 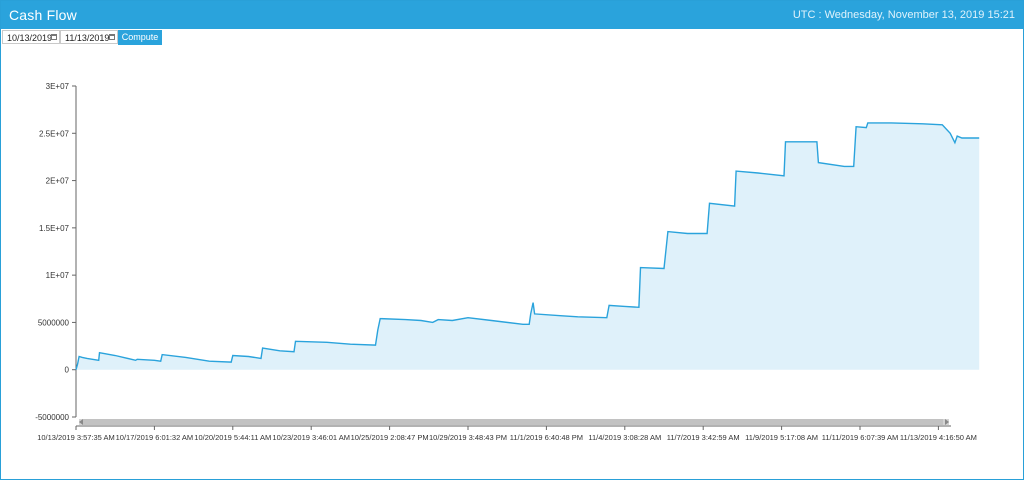 What do you see at coordinates (54, 322) in the screenshot?
I see `y-tick-label: 5000000` at bounding box center [54, 322].